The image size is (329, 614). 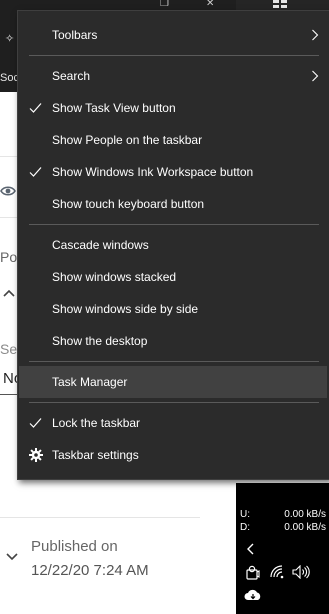 What do you see at coordinates (210, 4) in the screenshot?
I see `close-icon: ✕` at bounding box center [210, 4].